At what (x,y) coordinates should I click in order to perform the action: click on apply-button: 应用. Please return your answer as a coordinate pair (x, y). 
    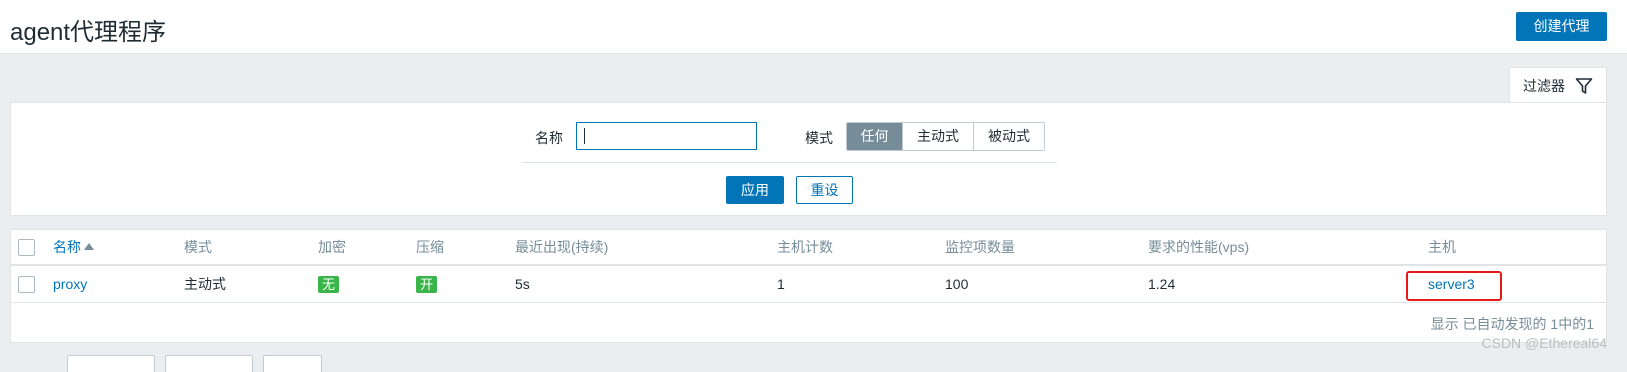
    Looking at the image, I should click on (755, 190).